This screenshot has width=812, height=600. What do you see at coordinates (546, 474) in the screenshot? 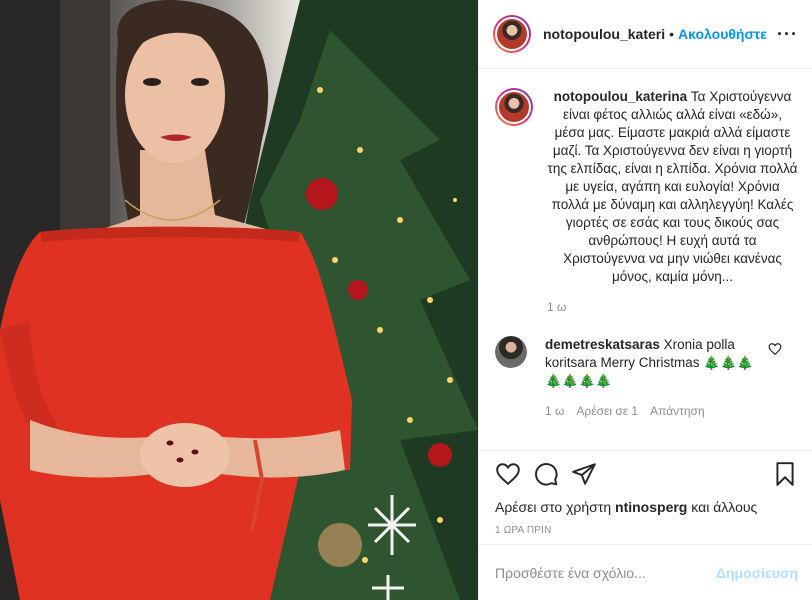
I see `comment-icon` at bounding box center [546, 474].